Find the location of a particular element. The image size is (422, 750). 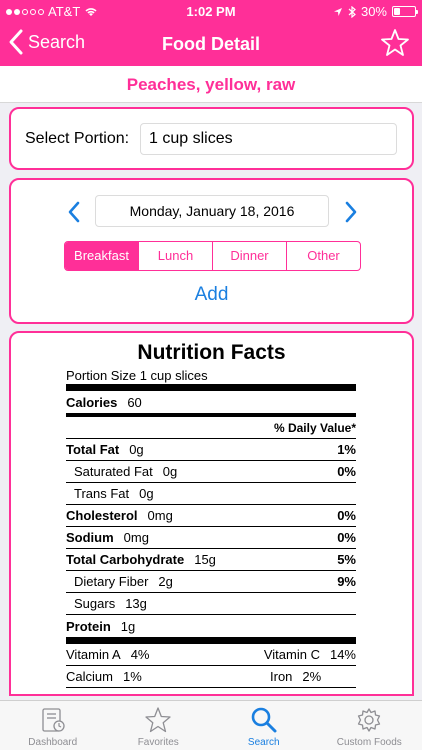

nutrient-label: Total Fat is located at coordinates (93, 449).